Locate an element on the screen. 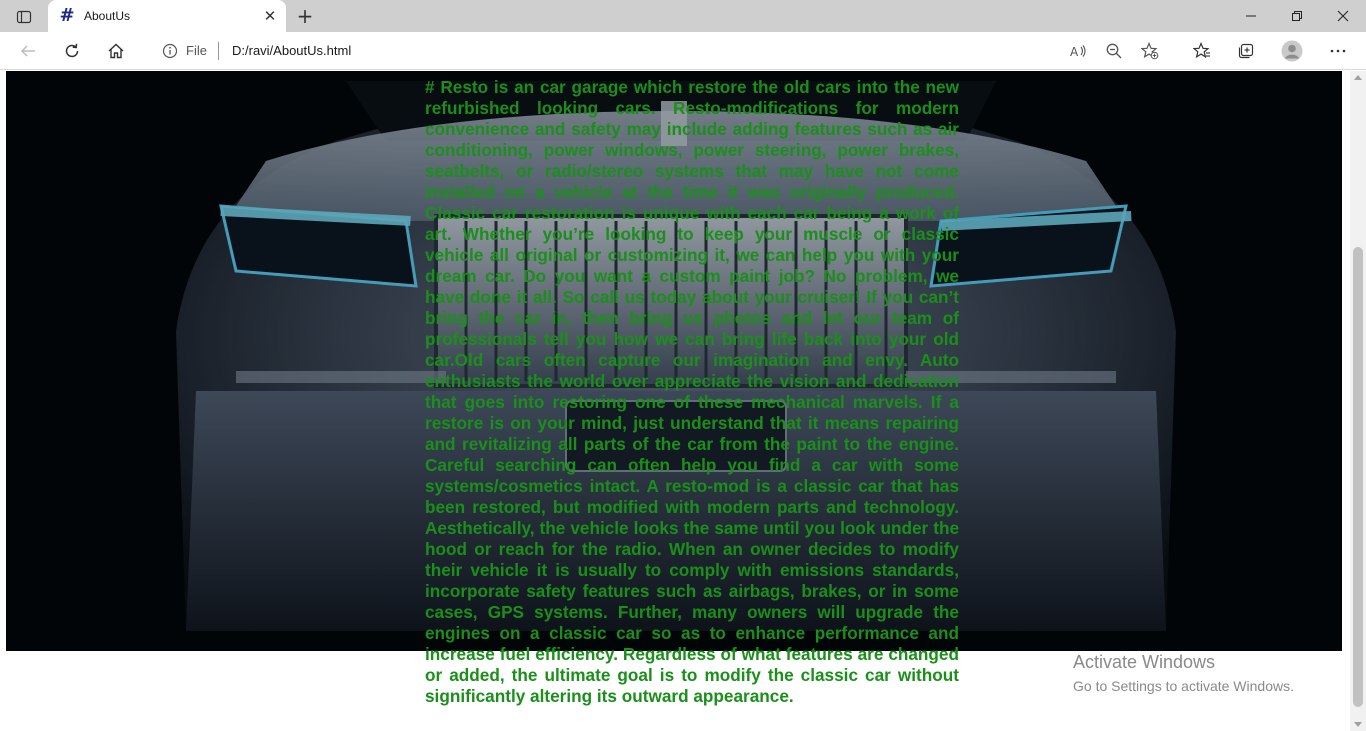 The height and width of the screenshot is (731, 1366). address-divider is located at coordinates (218, 51).